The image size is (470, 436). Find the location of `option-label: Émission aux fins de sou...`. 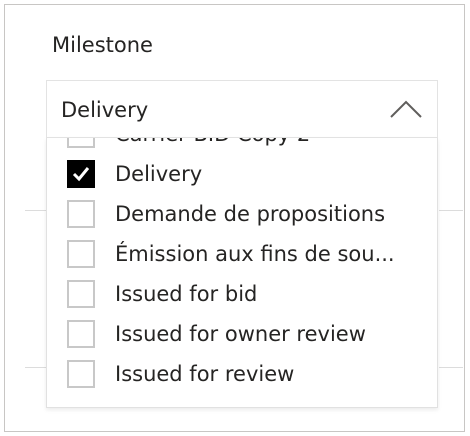

option-label: Émission aux fins de sou... is located at coordinates (255, 254).